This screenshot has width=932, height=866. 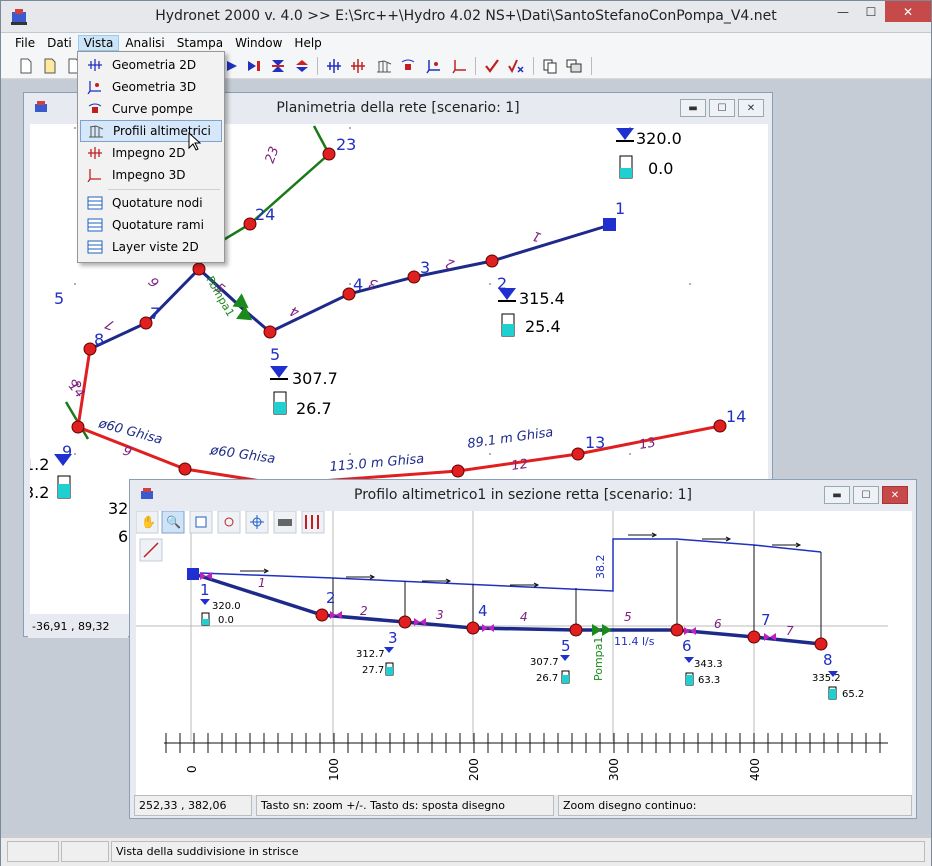 I want to click on axis-label: 100, so click(x=334, y=769).